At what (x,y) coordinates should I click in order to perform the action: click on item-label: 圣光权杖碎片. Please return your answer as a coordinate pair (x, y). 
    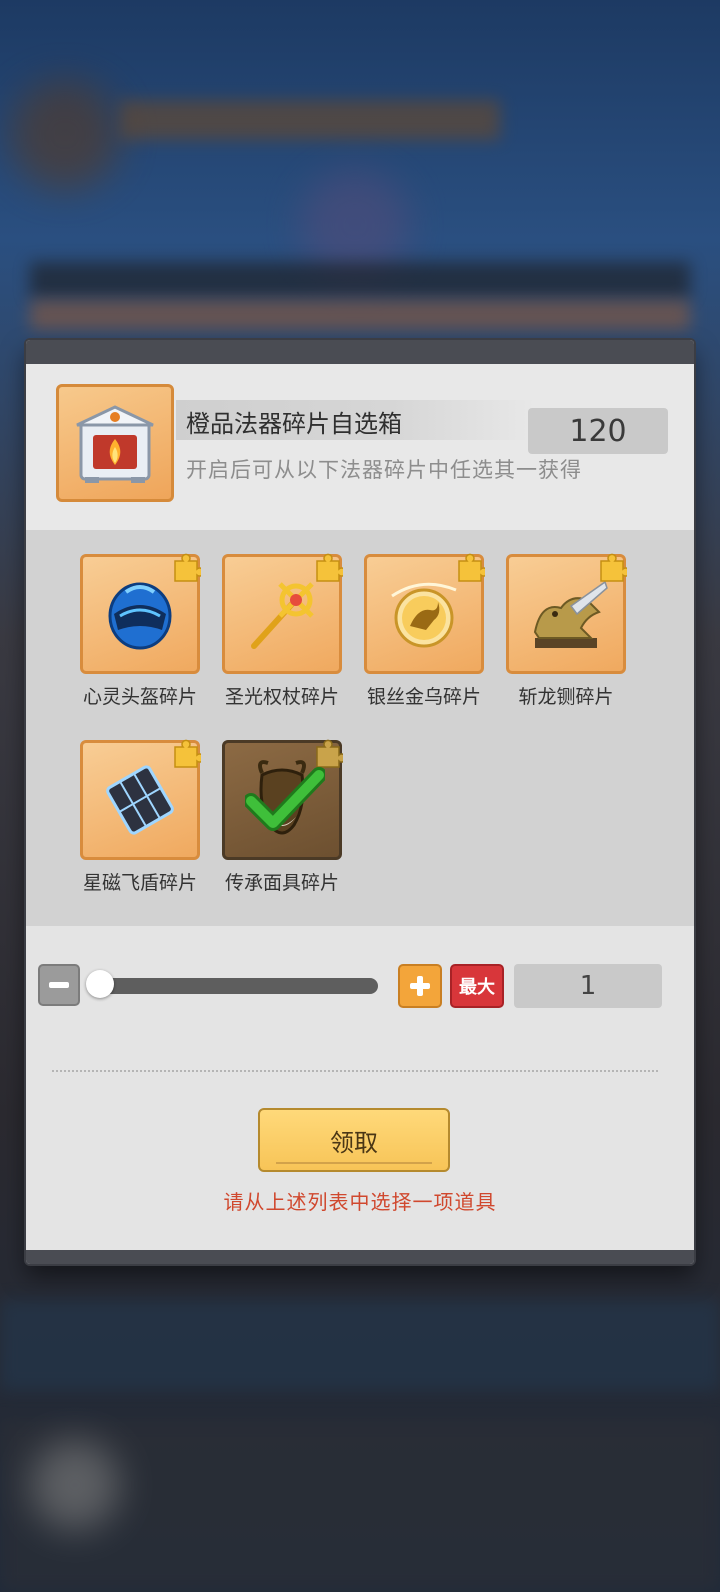
    Looking at the image, I should click on (281, 697).